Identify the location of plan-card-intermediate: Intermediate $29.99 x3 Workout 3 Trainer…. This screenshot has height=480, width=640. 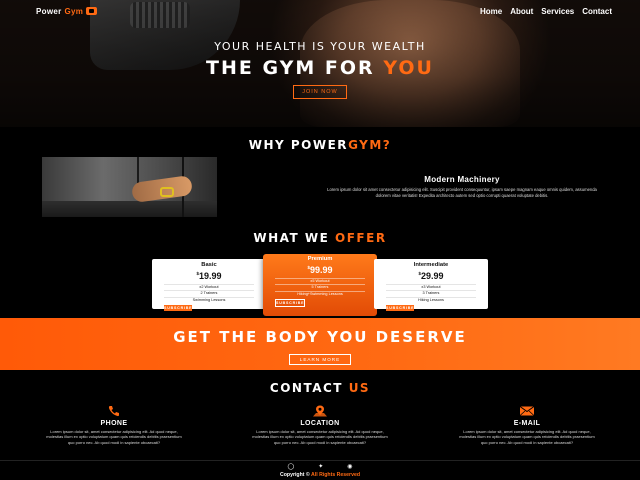
(431, 285).